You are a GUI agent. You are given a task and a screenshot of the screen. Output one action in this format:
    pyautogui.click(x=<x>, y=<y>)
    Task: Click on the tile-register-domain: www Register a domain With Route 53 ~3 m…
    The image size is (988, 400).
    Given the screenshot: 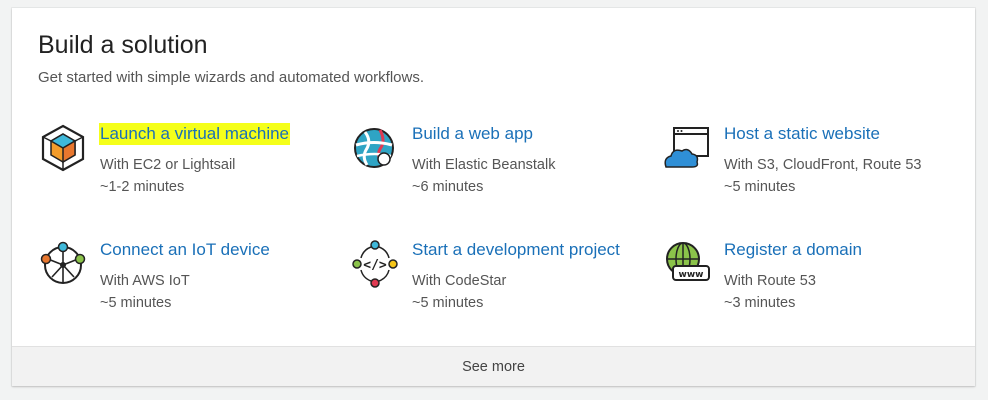 What is the action you would take?
    pyautogui.click(x=812, y=284)
    